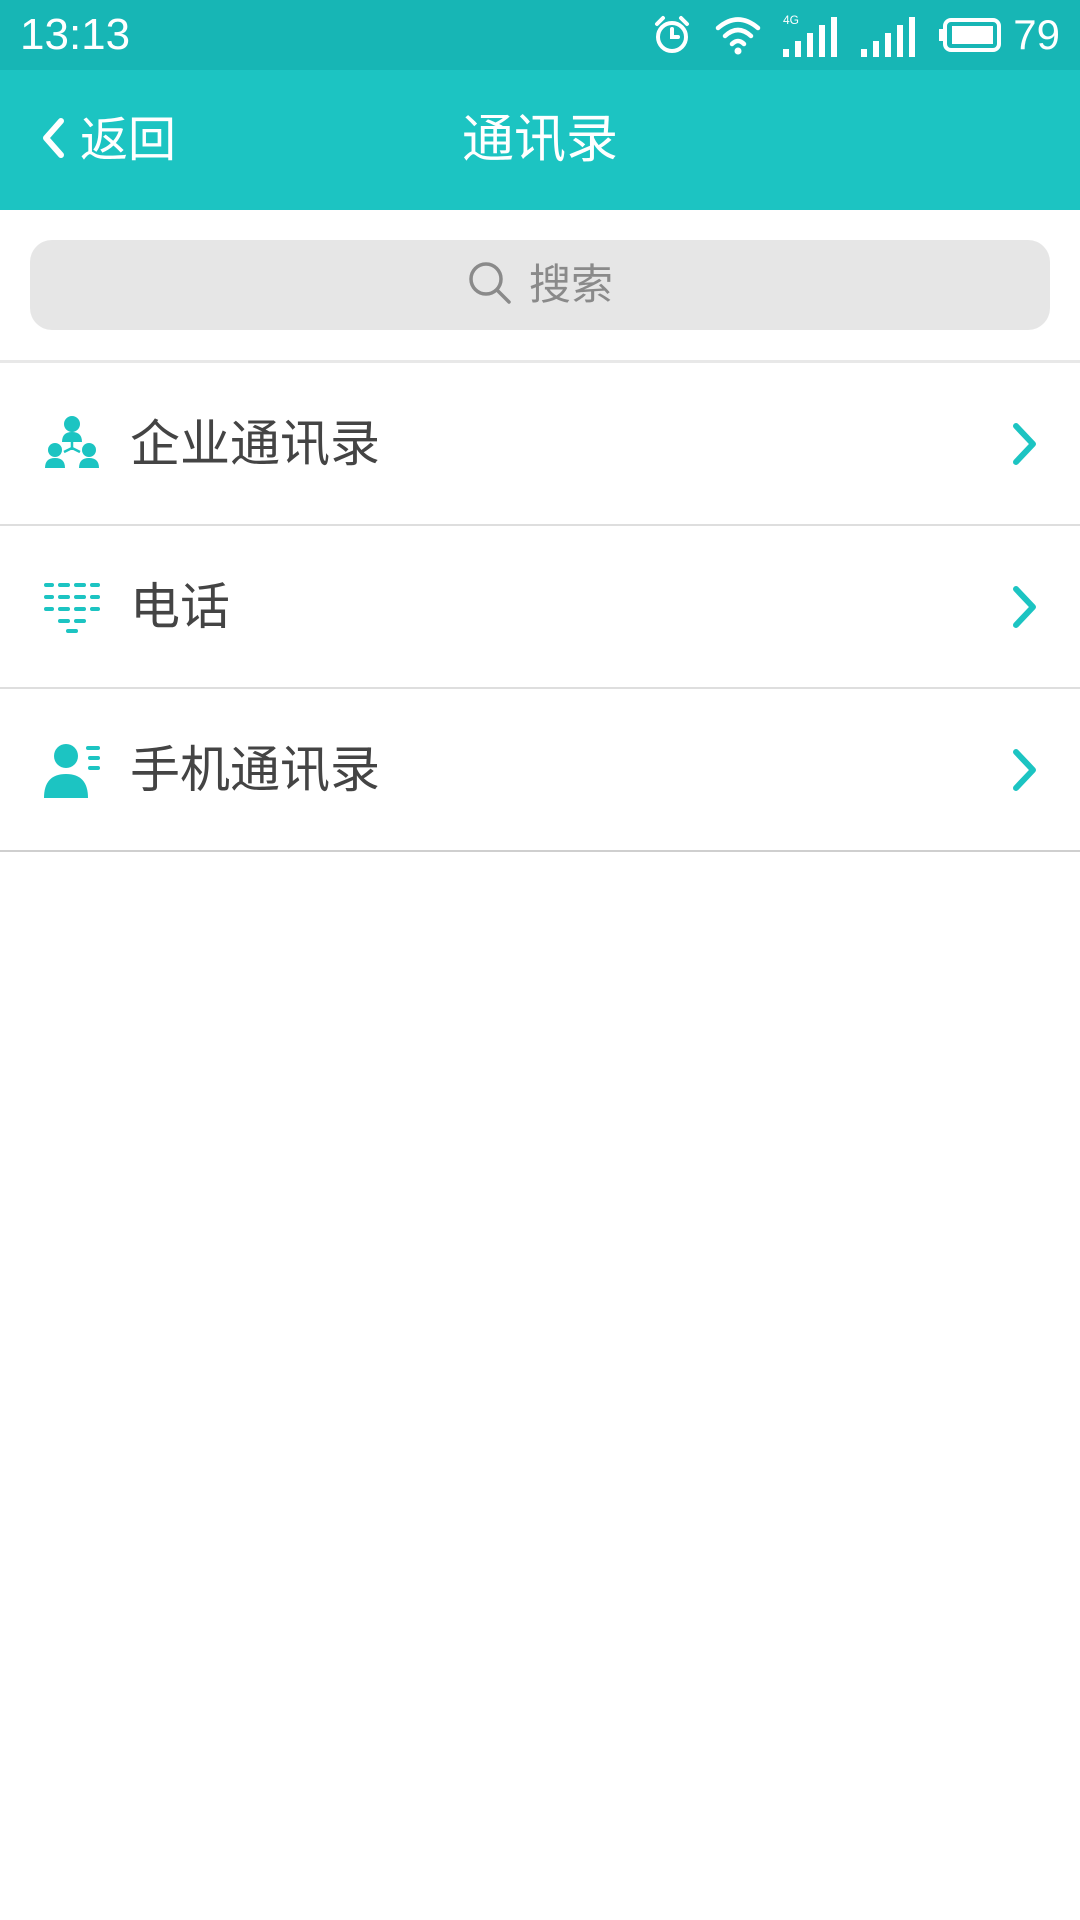  Describe the element at coordinates (1036, 34) in the screenshot. I see `battery-level: 79` at that location.